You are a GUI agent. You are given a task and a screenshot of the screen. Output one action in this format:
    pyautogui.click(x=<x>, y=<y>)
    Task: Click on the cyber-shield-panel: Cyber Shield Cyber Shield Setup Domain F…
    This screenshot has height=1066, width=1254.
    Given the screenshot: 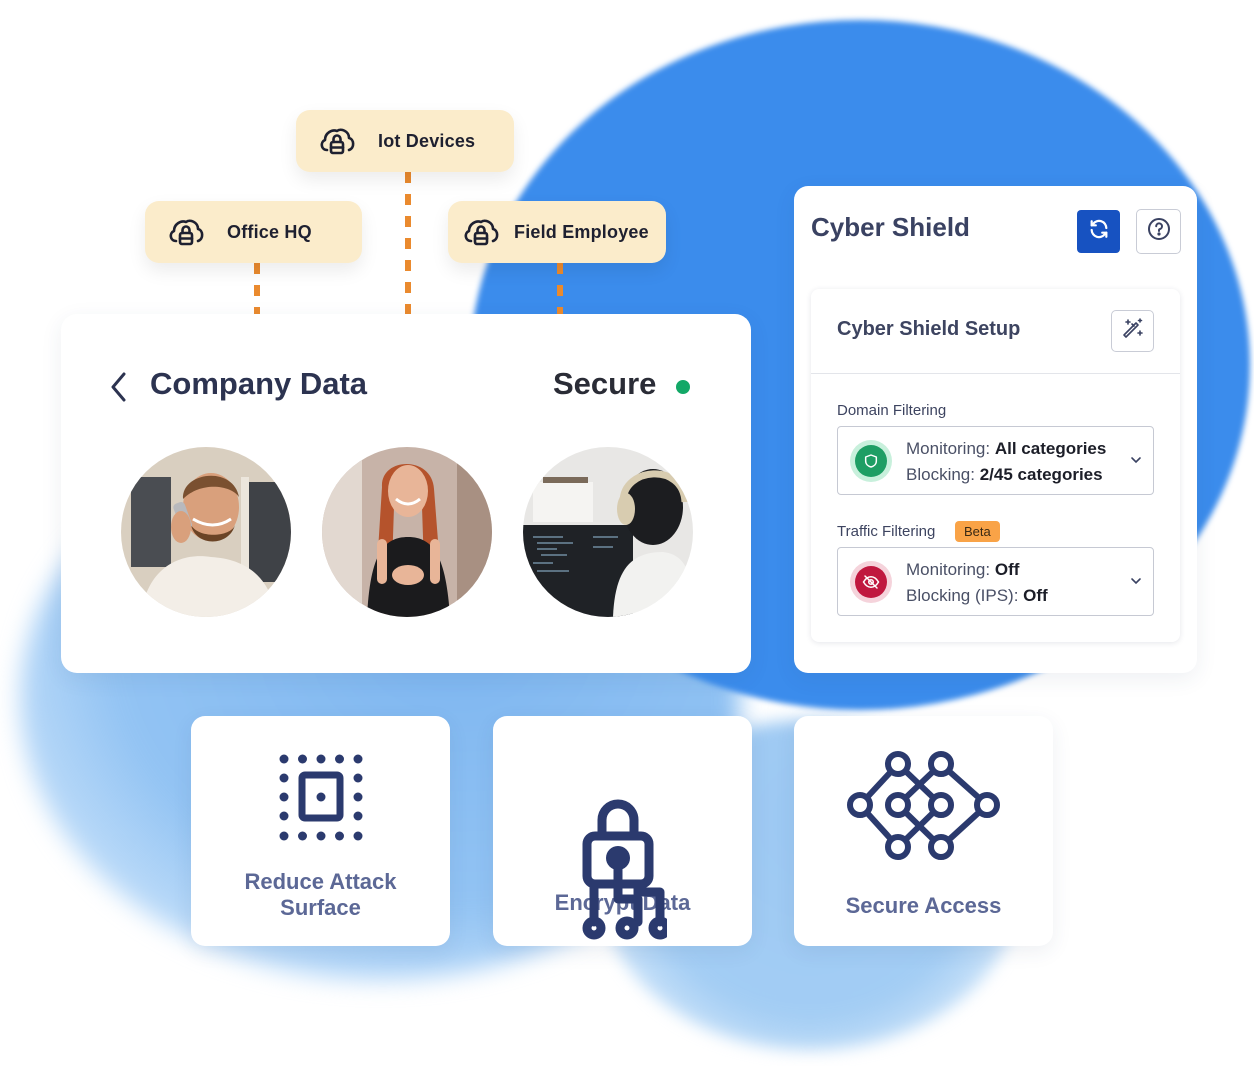 What is the action you would take?
    pyautogui.click(x=995, y=429)
    